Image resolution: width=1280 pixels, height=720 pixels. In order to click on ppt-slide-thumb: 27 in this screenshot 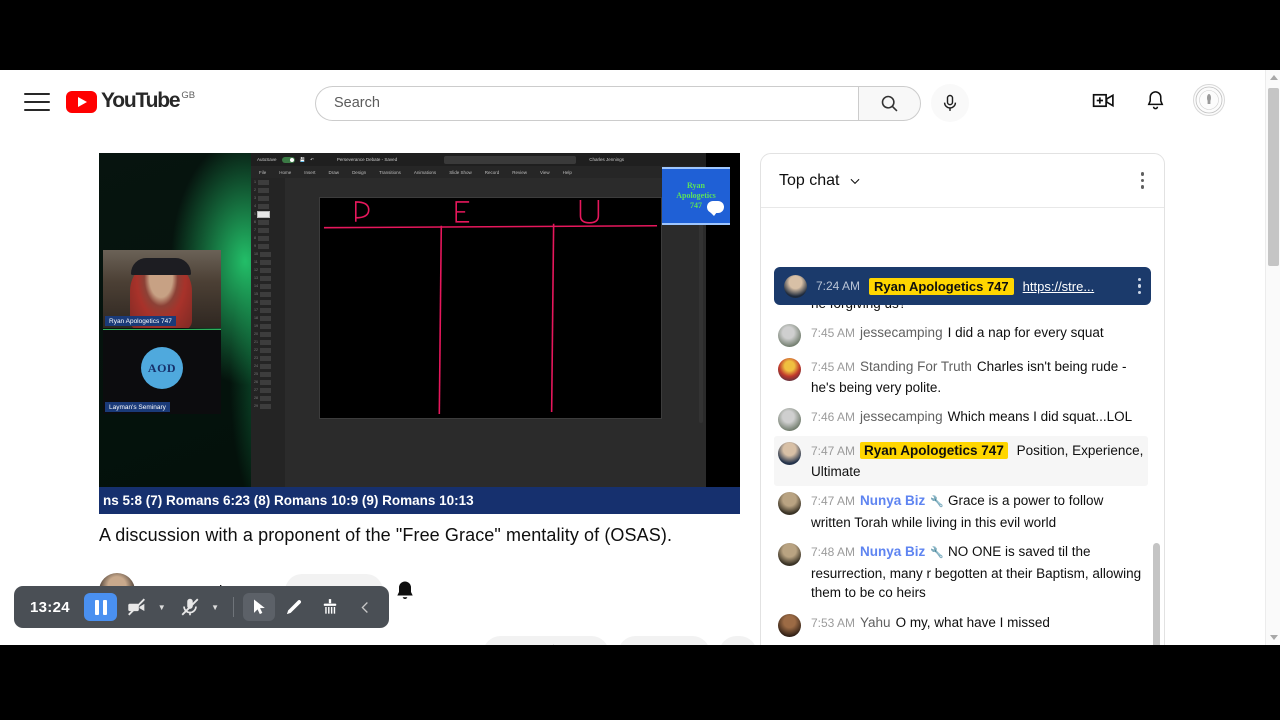, I will do `click(268, 390)`.